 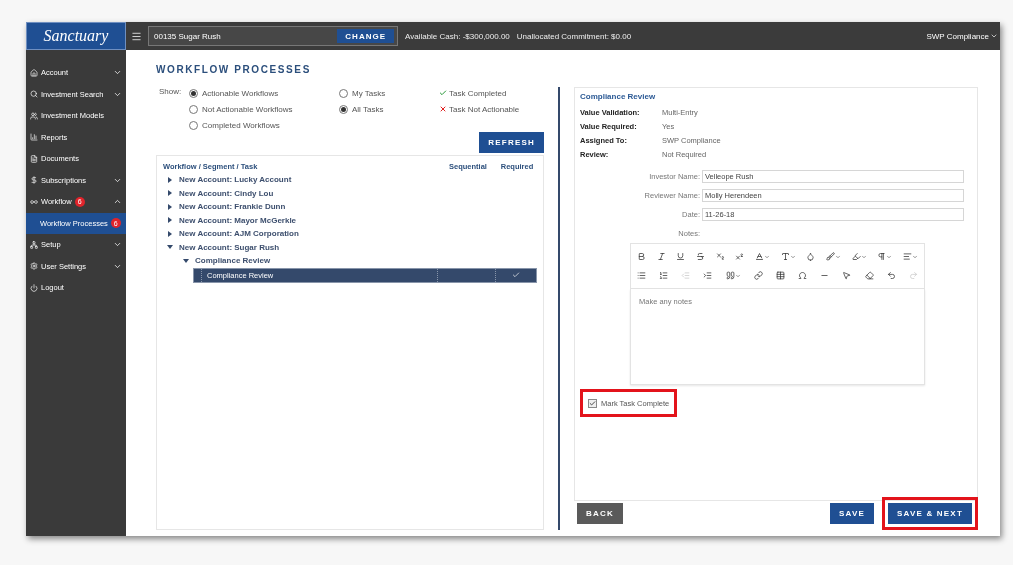 I want to click on drop-button, so click(x=811, y=256).